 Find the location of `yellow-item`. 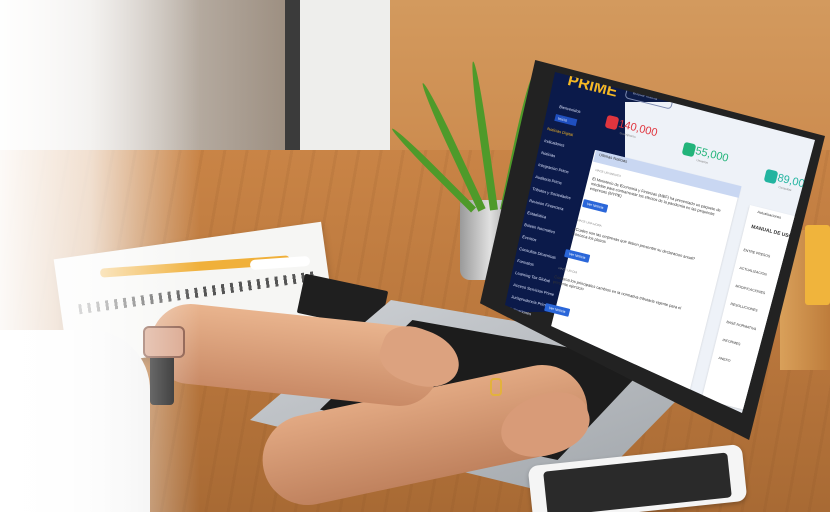

yellow-item is located at coordinates (817, 265).